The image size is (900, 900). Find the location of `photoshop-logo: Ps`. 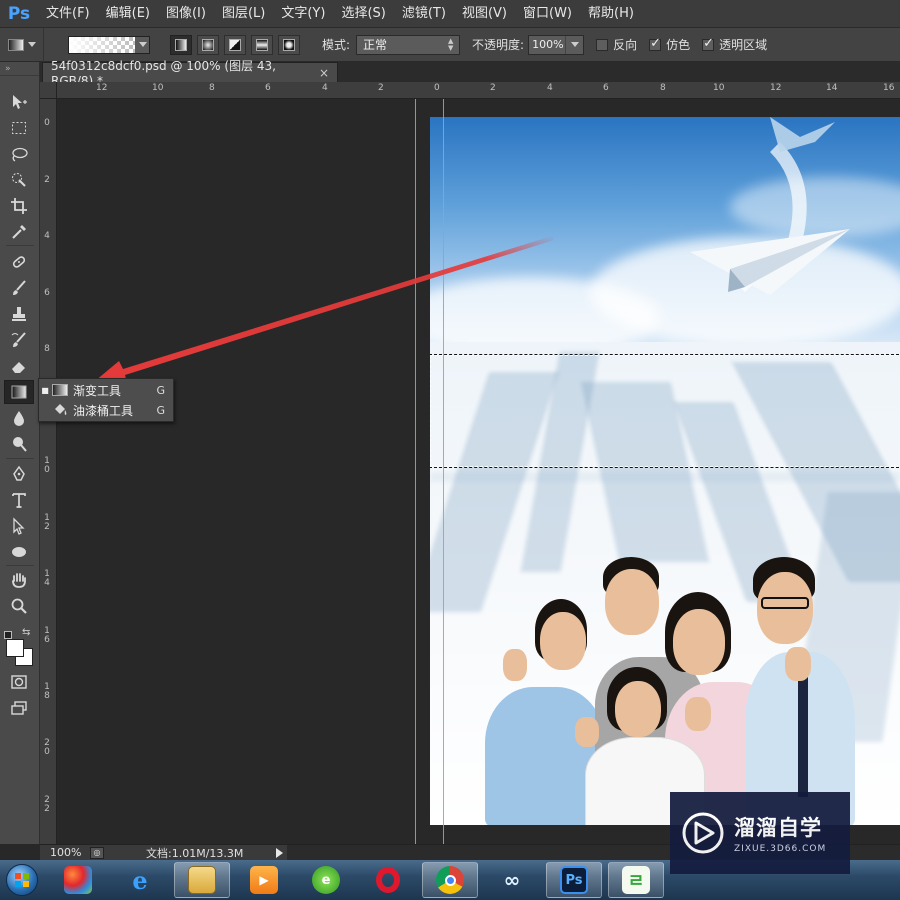

photoshop-logo: Ps is located at coordinates (19, 14).